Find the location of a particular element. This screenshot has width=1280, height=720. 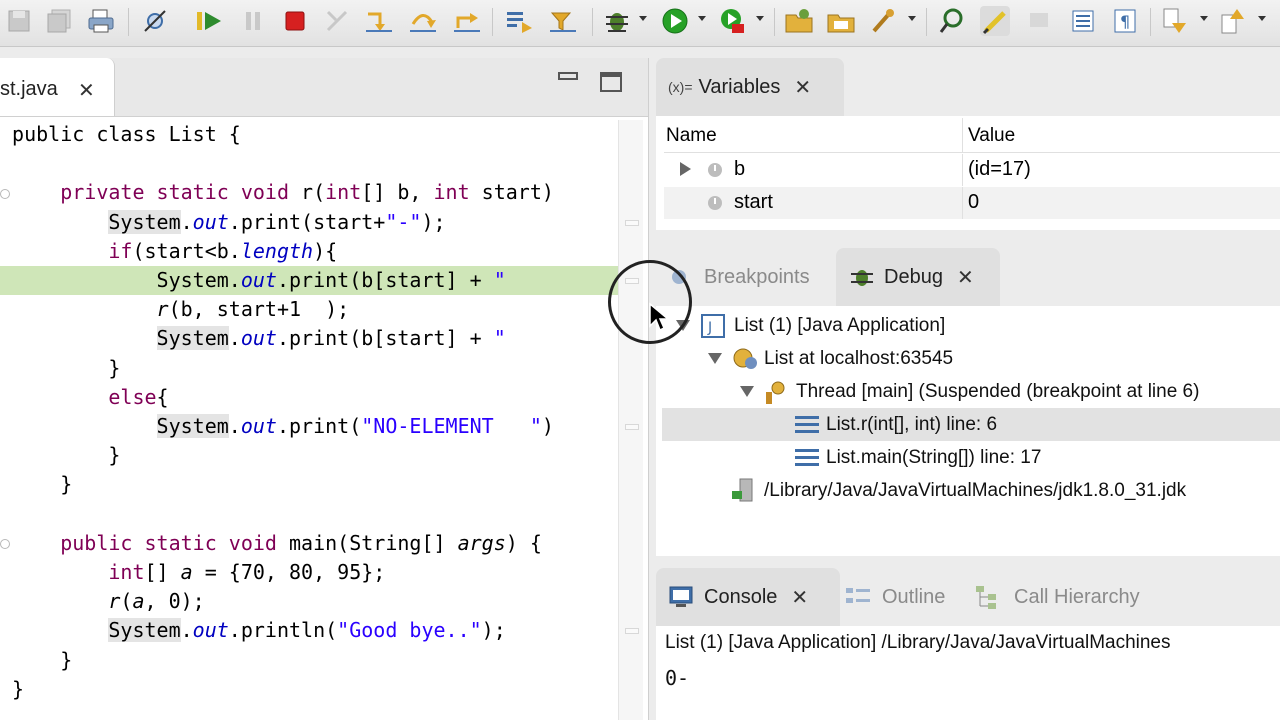

disconnect-icon is located at coordinates (337, 21).